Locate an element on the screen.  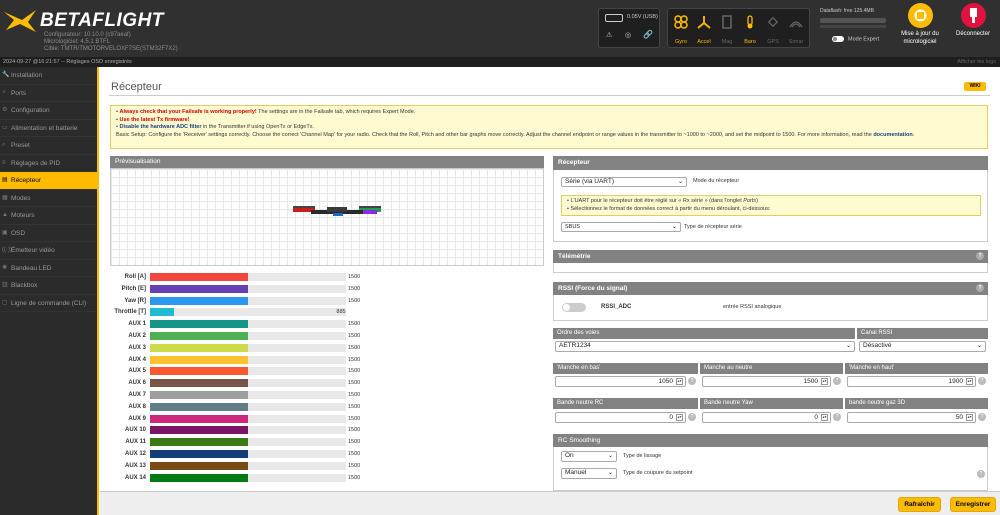
expert-toggle-switch is located at coordinates (838, 39).